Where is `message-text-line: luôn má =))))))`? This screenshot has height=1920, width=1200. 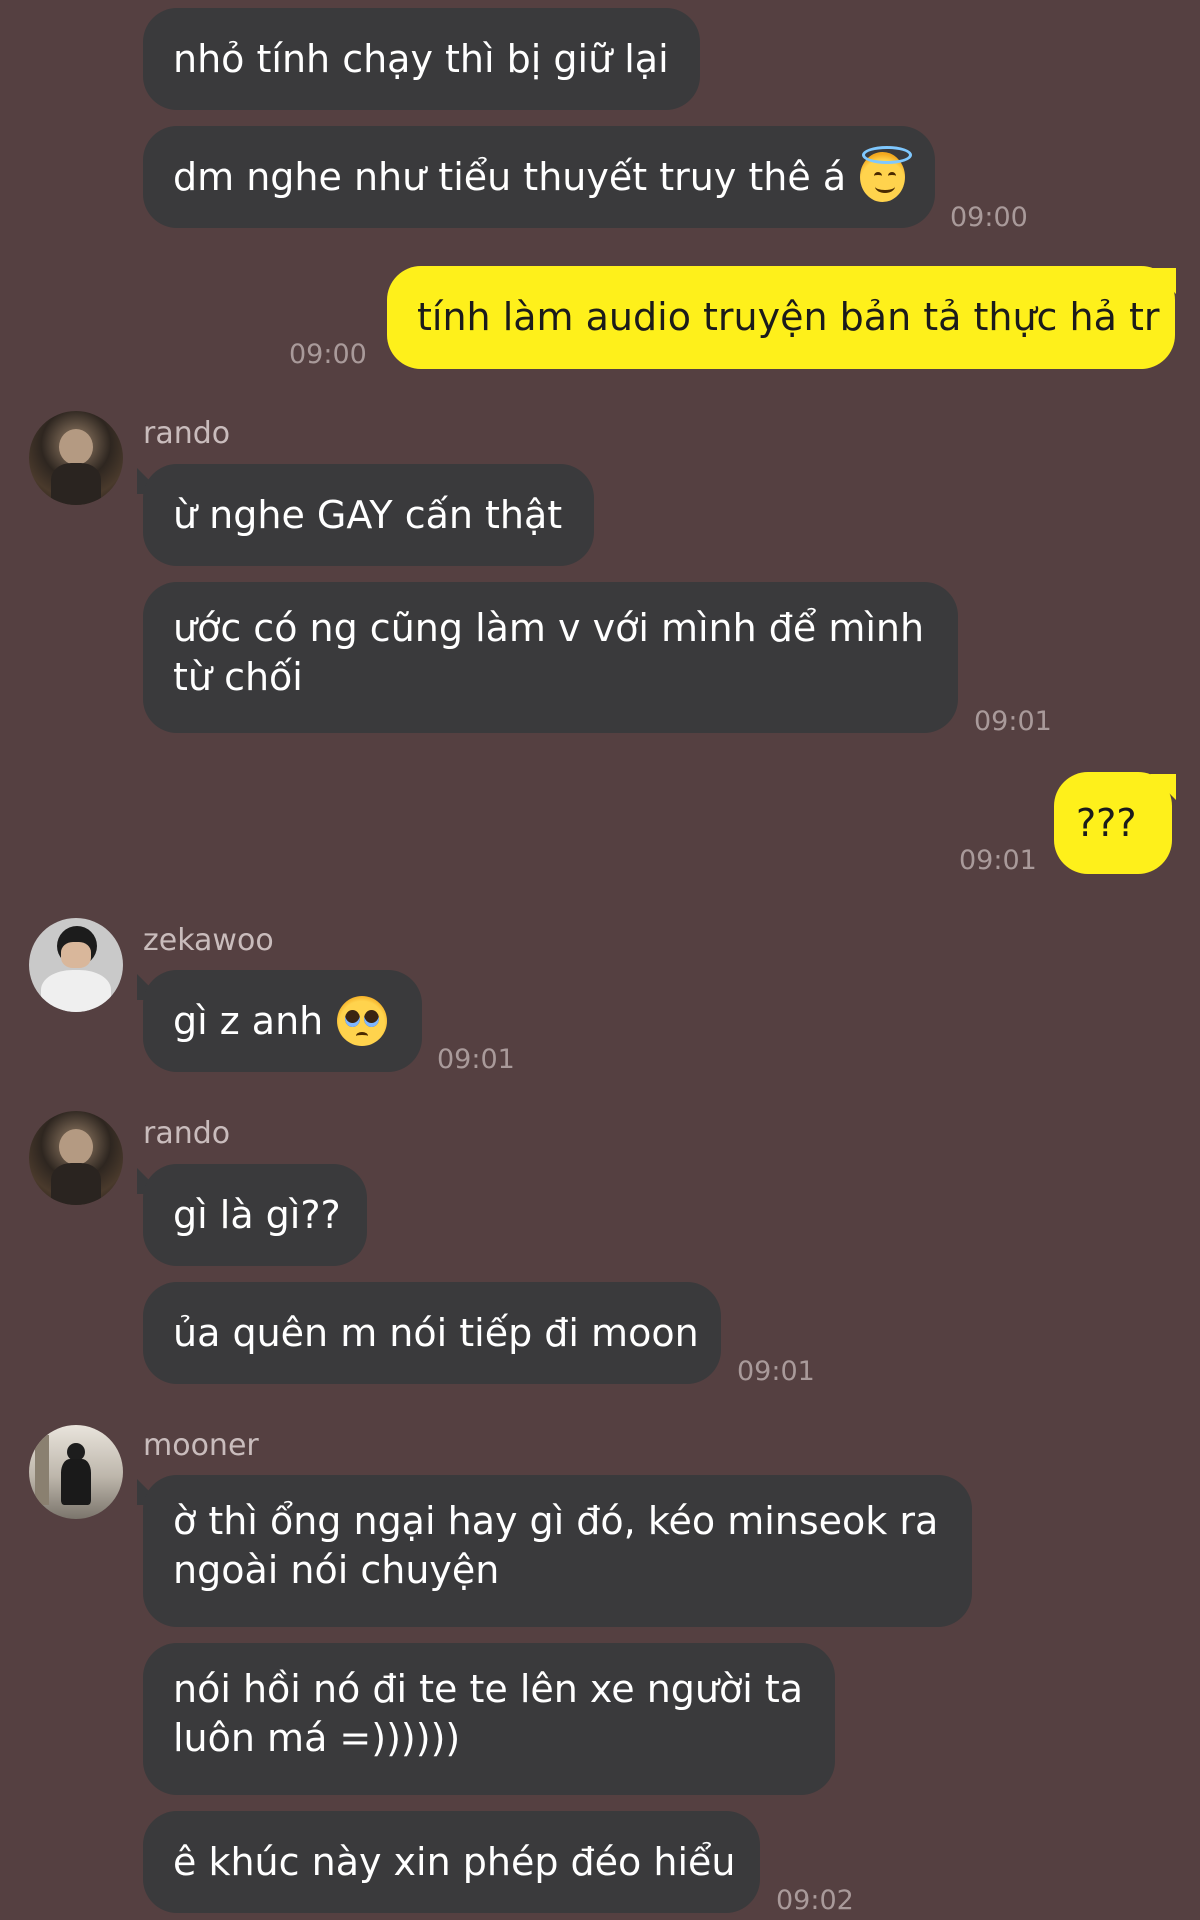
message-text-line: luôn má =)))))) is located at coordinates (317, 1738).